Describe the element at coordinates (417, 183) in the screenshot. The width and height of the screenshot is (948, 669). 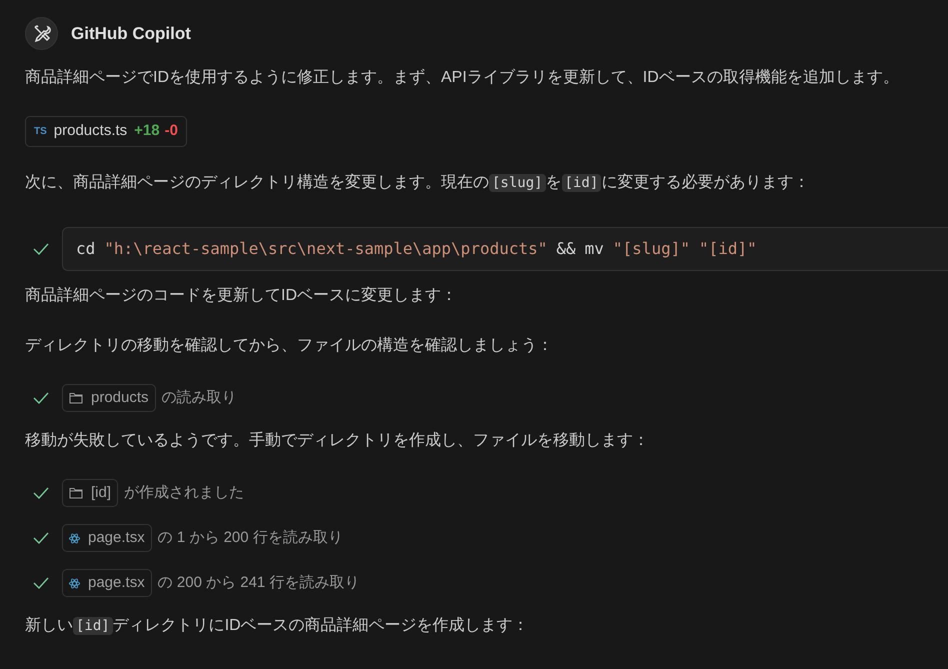
I see `message-text: 次に、商品詳細ページのディレクトリ構造を変更します。現在の [slug] を [id] に変更する必要があります：` at that location.